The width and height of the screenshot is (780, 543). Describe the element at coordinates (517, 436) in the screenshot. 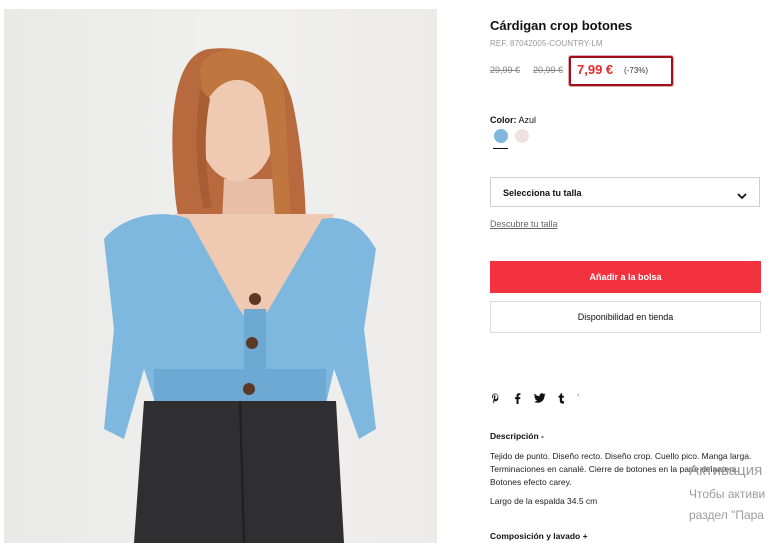

I see `description-title: Descripción -` at that location.